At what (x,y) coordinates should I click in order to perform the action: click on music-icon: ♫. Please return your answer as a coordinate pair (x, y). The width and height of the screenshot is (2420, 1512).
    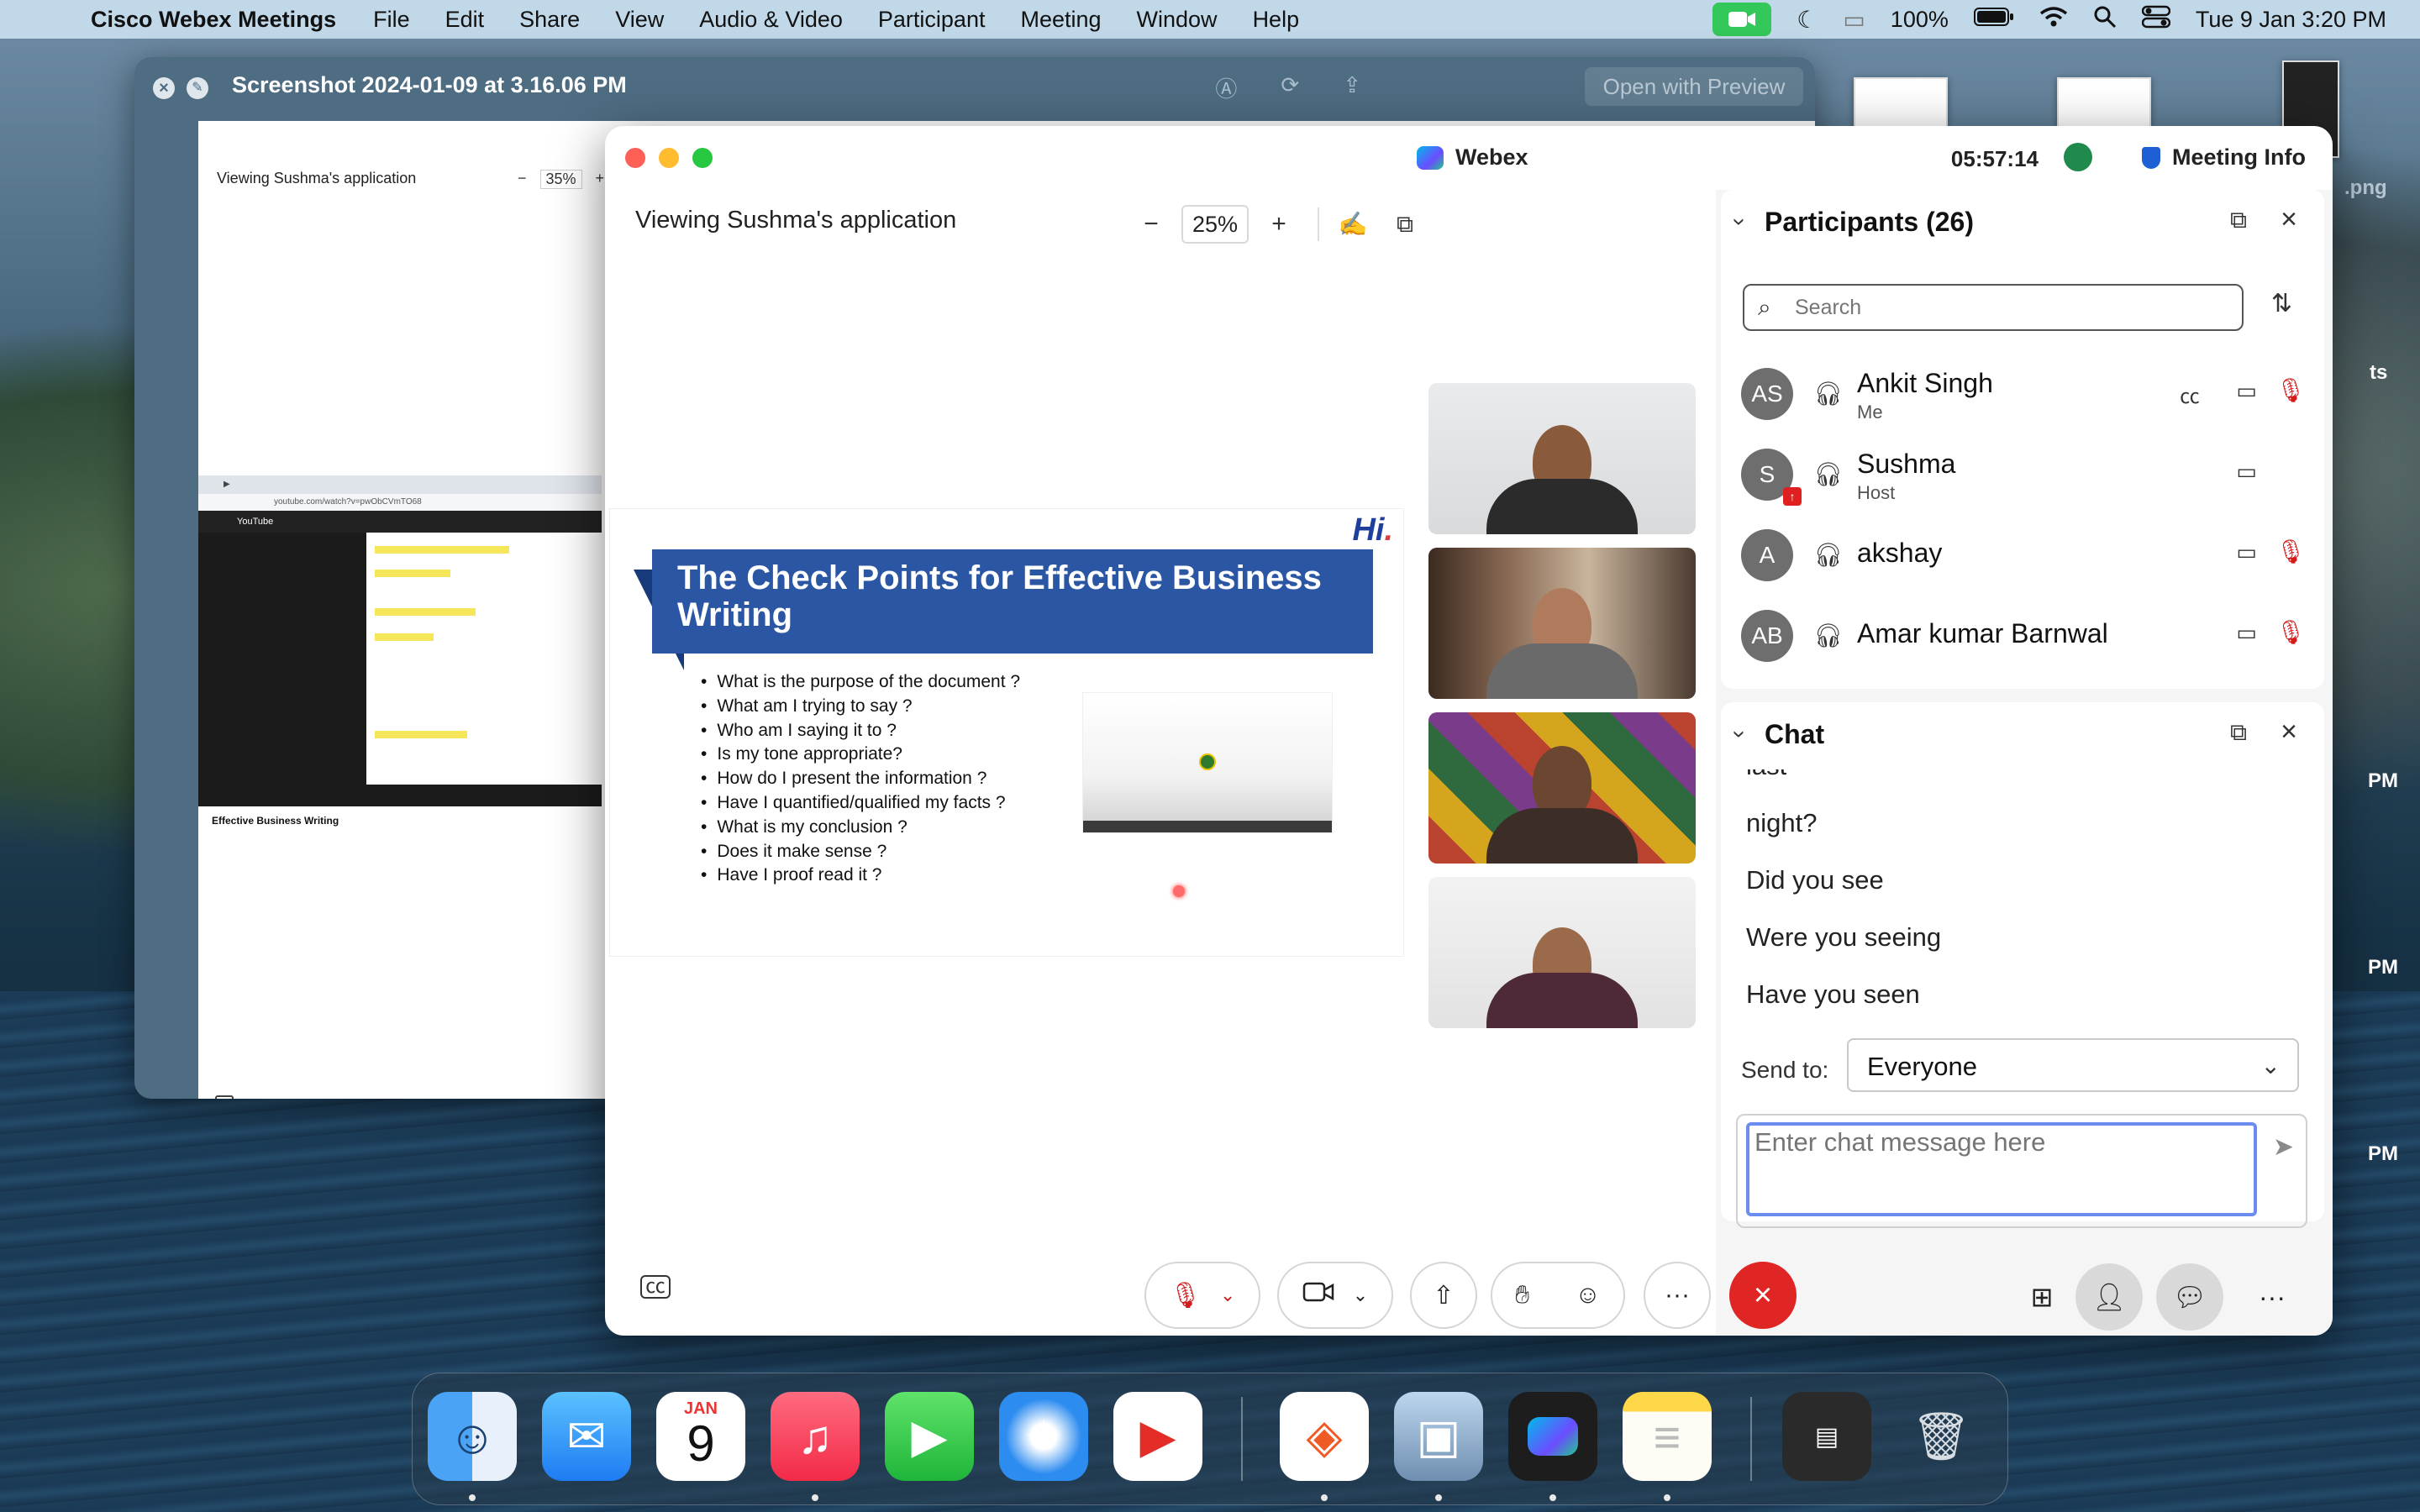
    Looking at the image, I should click on (815, 1436).